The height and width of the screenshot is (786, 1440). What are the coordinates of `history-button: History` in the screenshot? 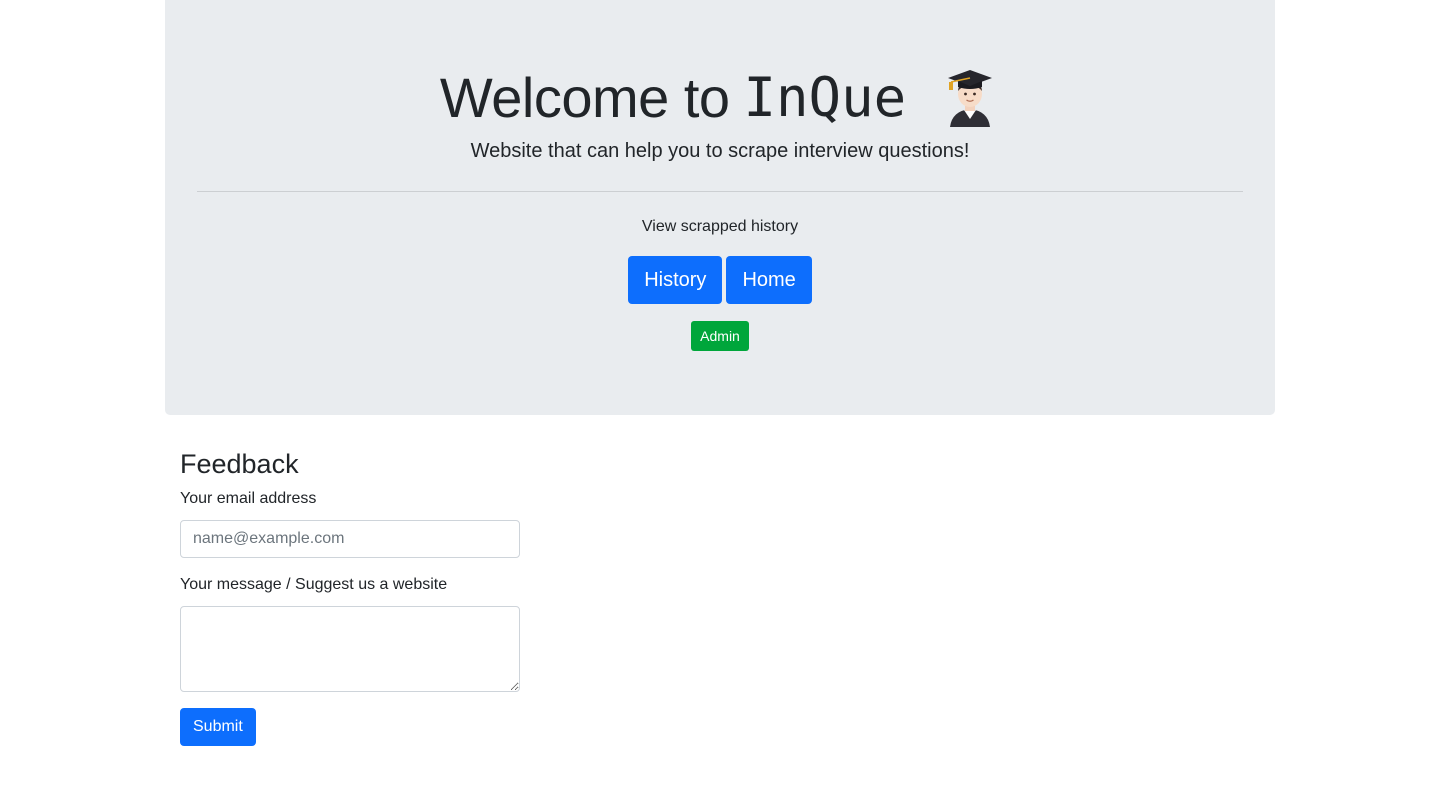 It's located at (675, 280).